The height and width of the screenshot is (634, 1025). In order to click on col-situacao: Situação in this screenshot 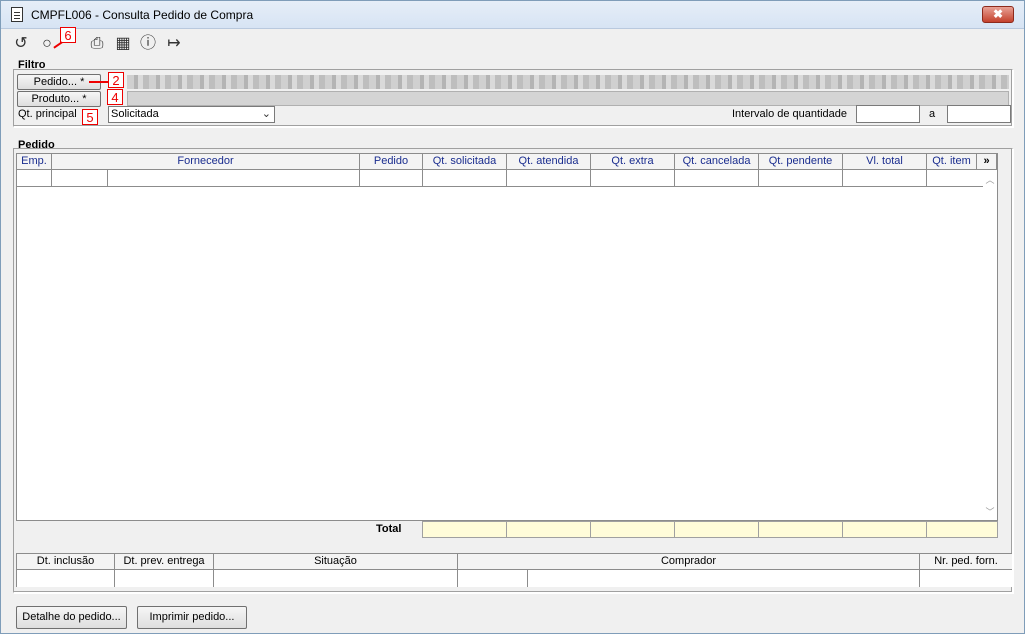, I will do `click(336, 562)`.